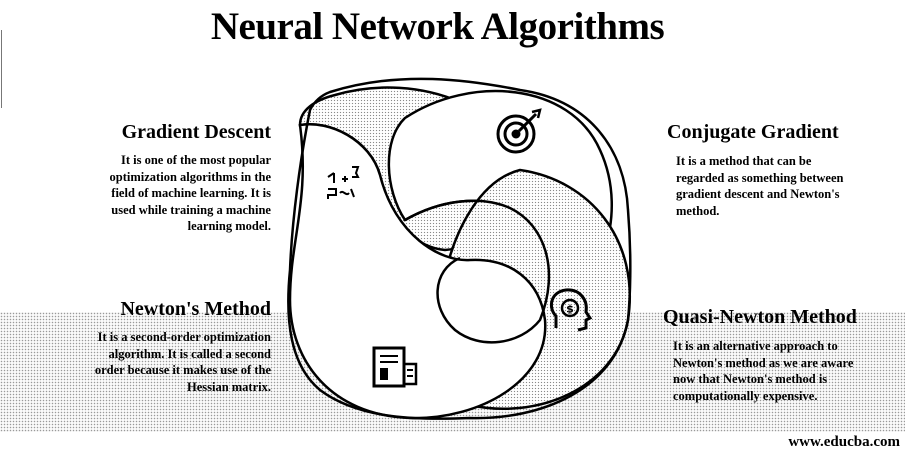 This screenshot has width=905, height=459. I want to click on footer-url: www.educba.com, so click(830, 442).